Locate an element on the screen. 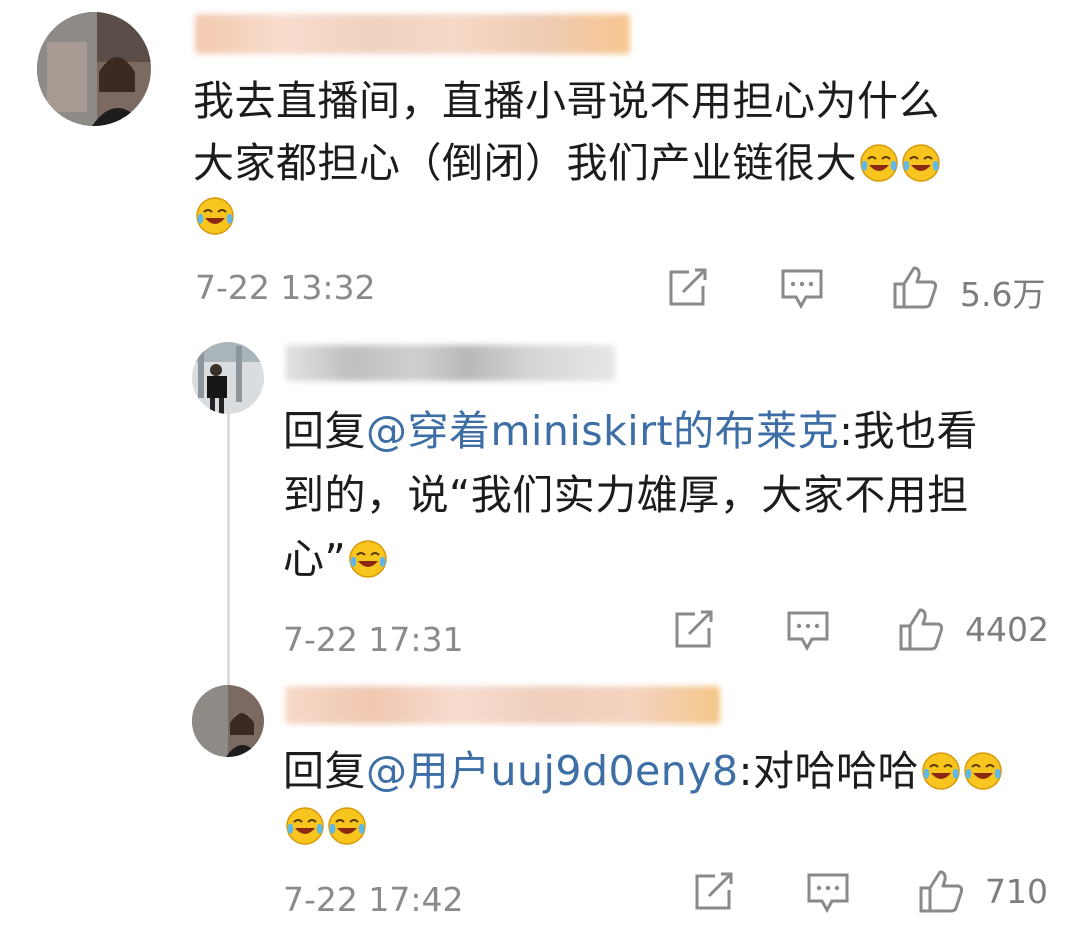  timestamp: 7-22 17:42 is located at coordinates (373, 899).